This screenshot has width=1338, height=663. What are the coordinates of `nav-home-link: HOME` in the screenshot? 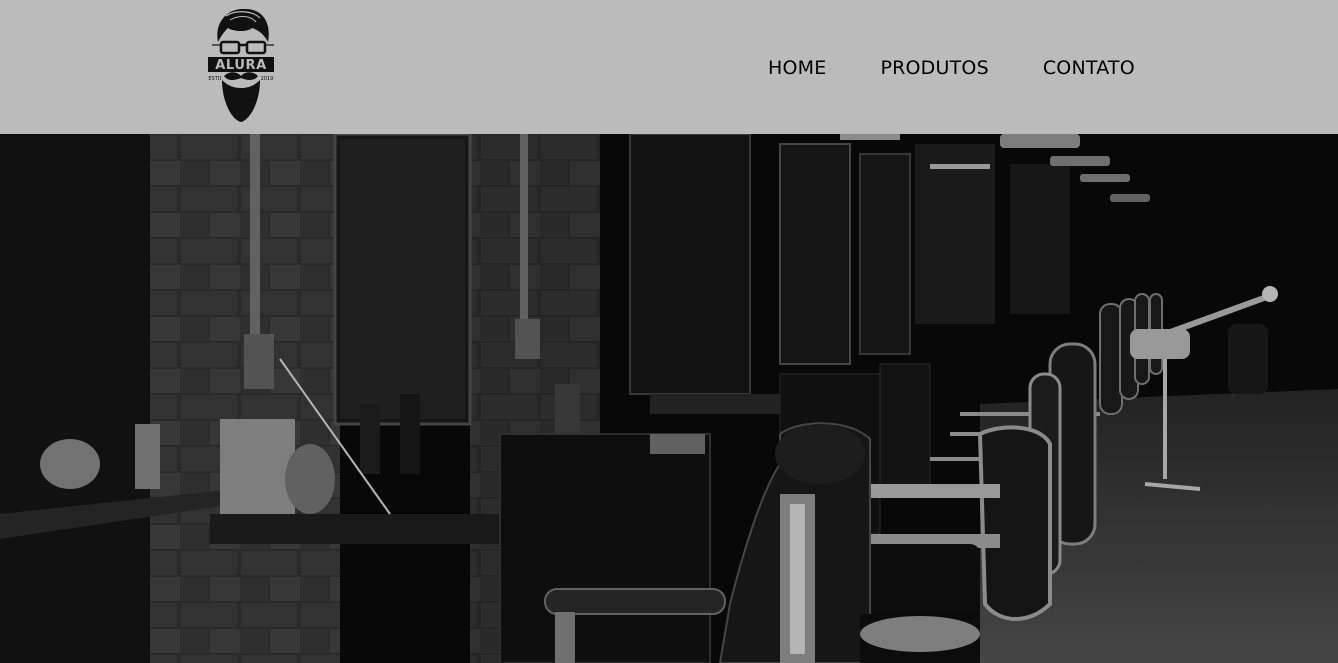 It's located at (797, 68).